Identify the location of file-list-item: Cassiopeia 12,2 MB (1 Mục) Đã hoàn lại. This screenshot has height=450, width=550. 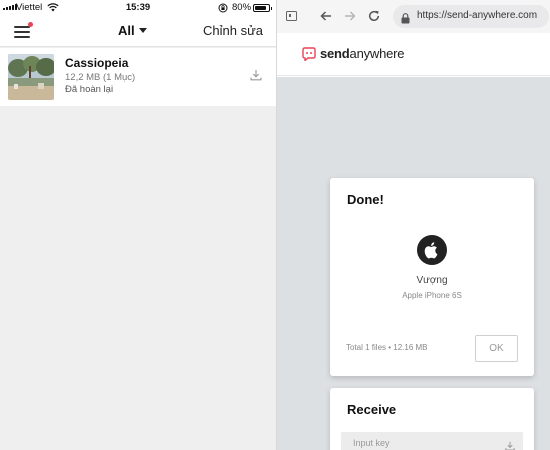
(138, 77).